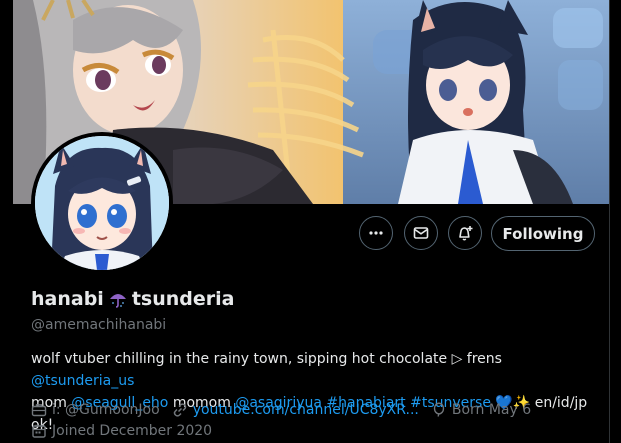 The width and height of the screenshot is (621, 443). What do you see at coordinates (439, 409) in the screenshot?
I see `balloon-icon` at bounding box center [439, 409].